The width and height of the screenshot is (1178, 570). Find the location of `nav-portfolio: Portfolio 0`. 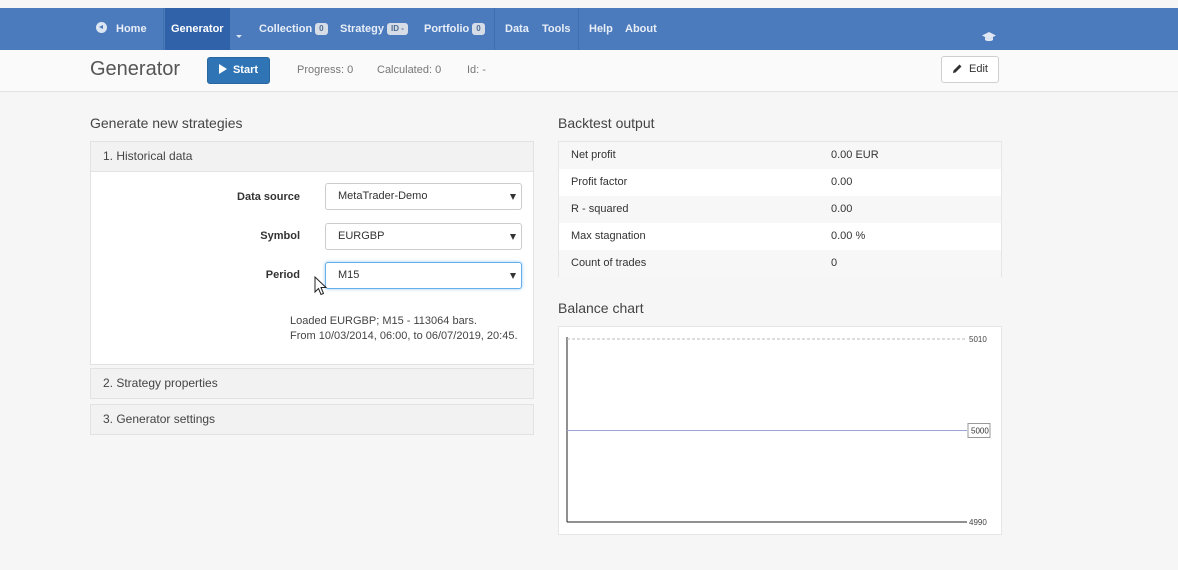

nav-portfolio: Portfolio 0 is located at coordinates (454, 29).